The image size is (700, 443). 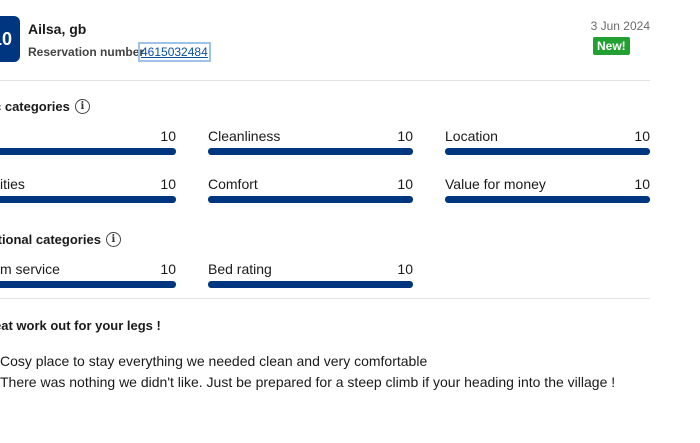 What do you see at coordinates (12, 184) in the screenshot?
I see `category-label: ities` at bounding box center [12, 184].